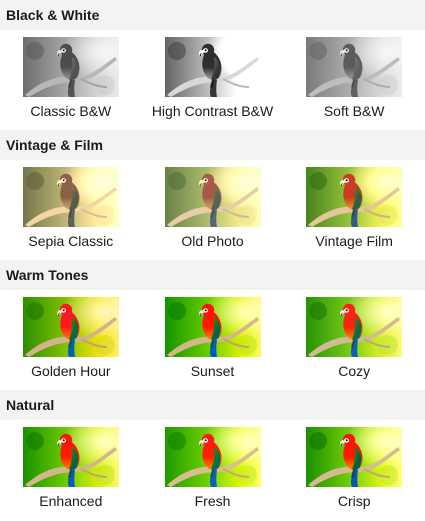 Image resolution: width=425 pixels, height=521 pixels. I want to click on filter-tile-soft-bandw: Soft B&W, so click(354, 83).